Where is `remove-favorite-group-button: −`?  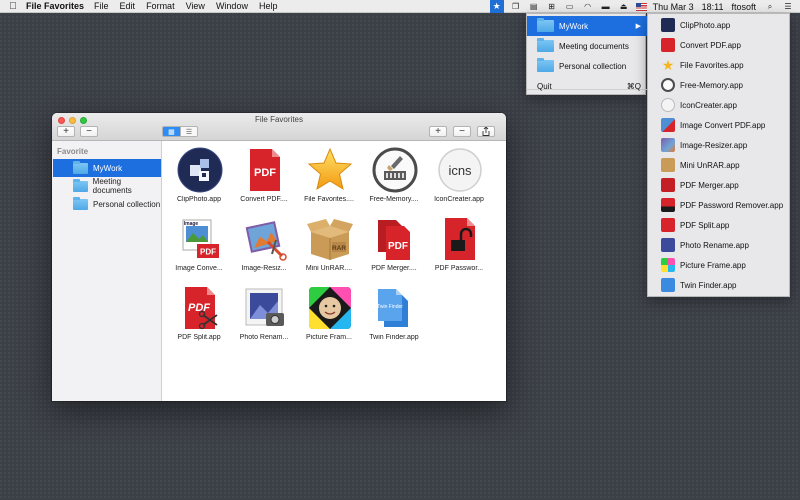 remove-favorite-group-button: − is located at coordinates (89, 131).